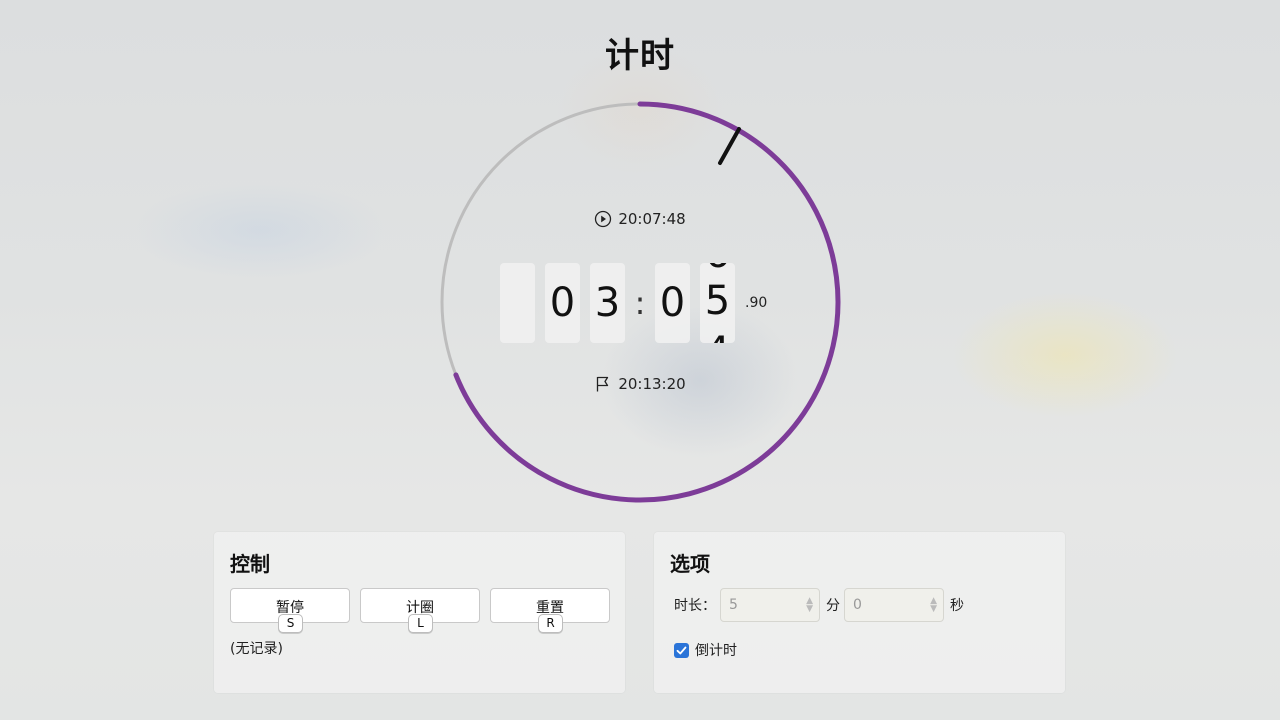 This screenshot has height=720, width=1280. What do you see at coordinates (717, 336) in the screenshot?
I see `digit-next: 4` at bounding box center [717, 336].